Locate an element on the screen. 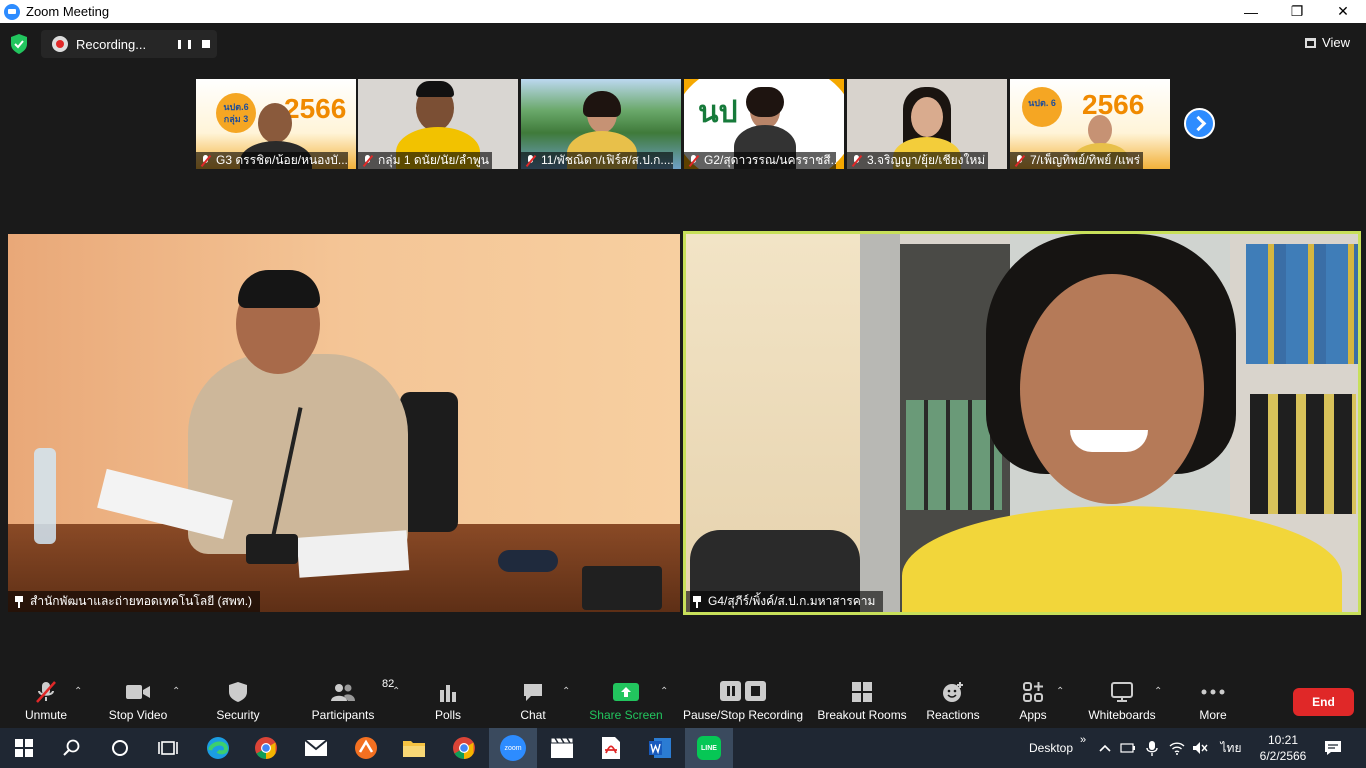 The height and width of the screenshot is (768, 1366). polls-label: Polls is located at coordinates (447, 715).